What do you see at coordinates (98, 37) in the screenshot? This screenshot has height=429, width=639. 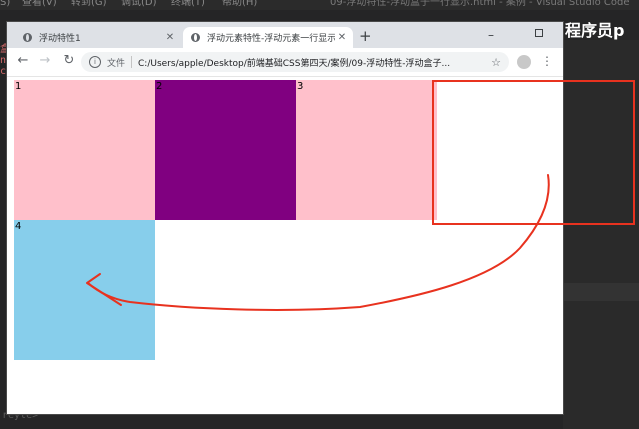 I see `tab-float-feature-1: 浮动特性1 ✕` at bounding box center [98, 37].